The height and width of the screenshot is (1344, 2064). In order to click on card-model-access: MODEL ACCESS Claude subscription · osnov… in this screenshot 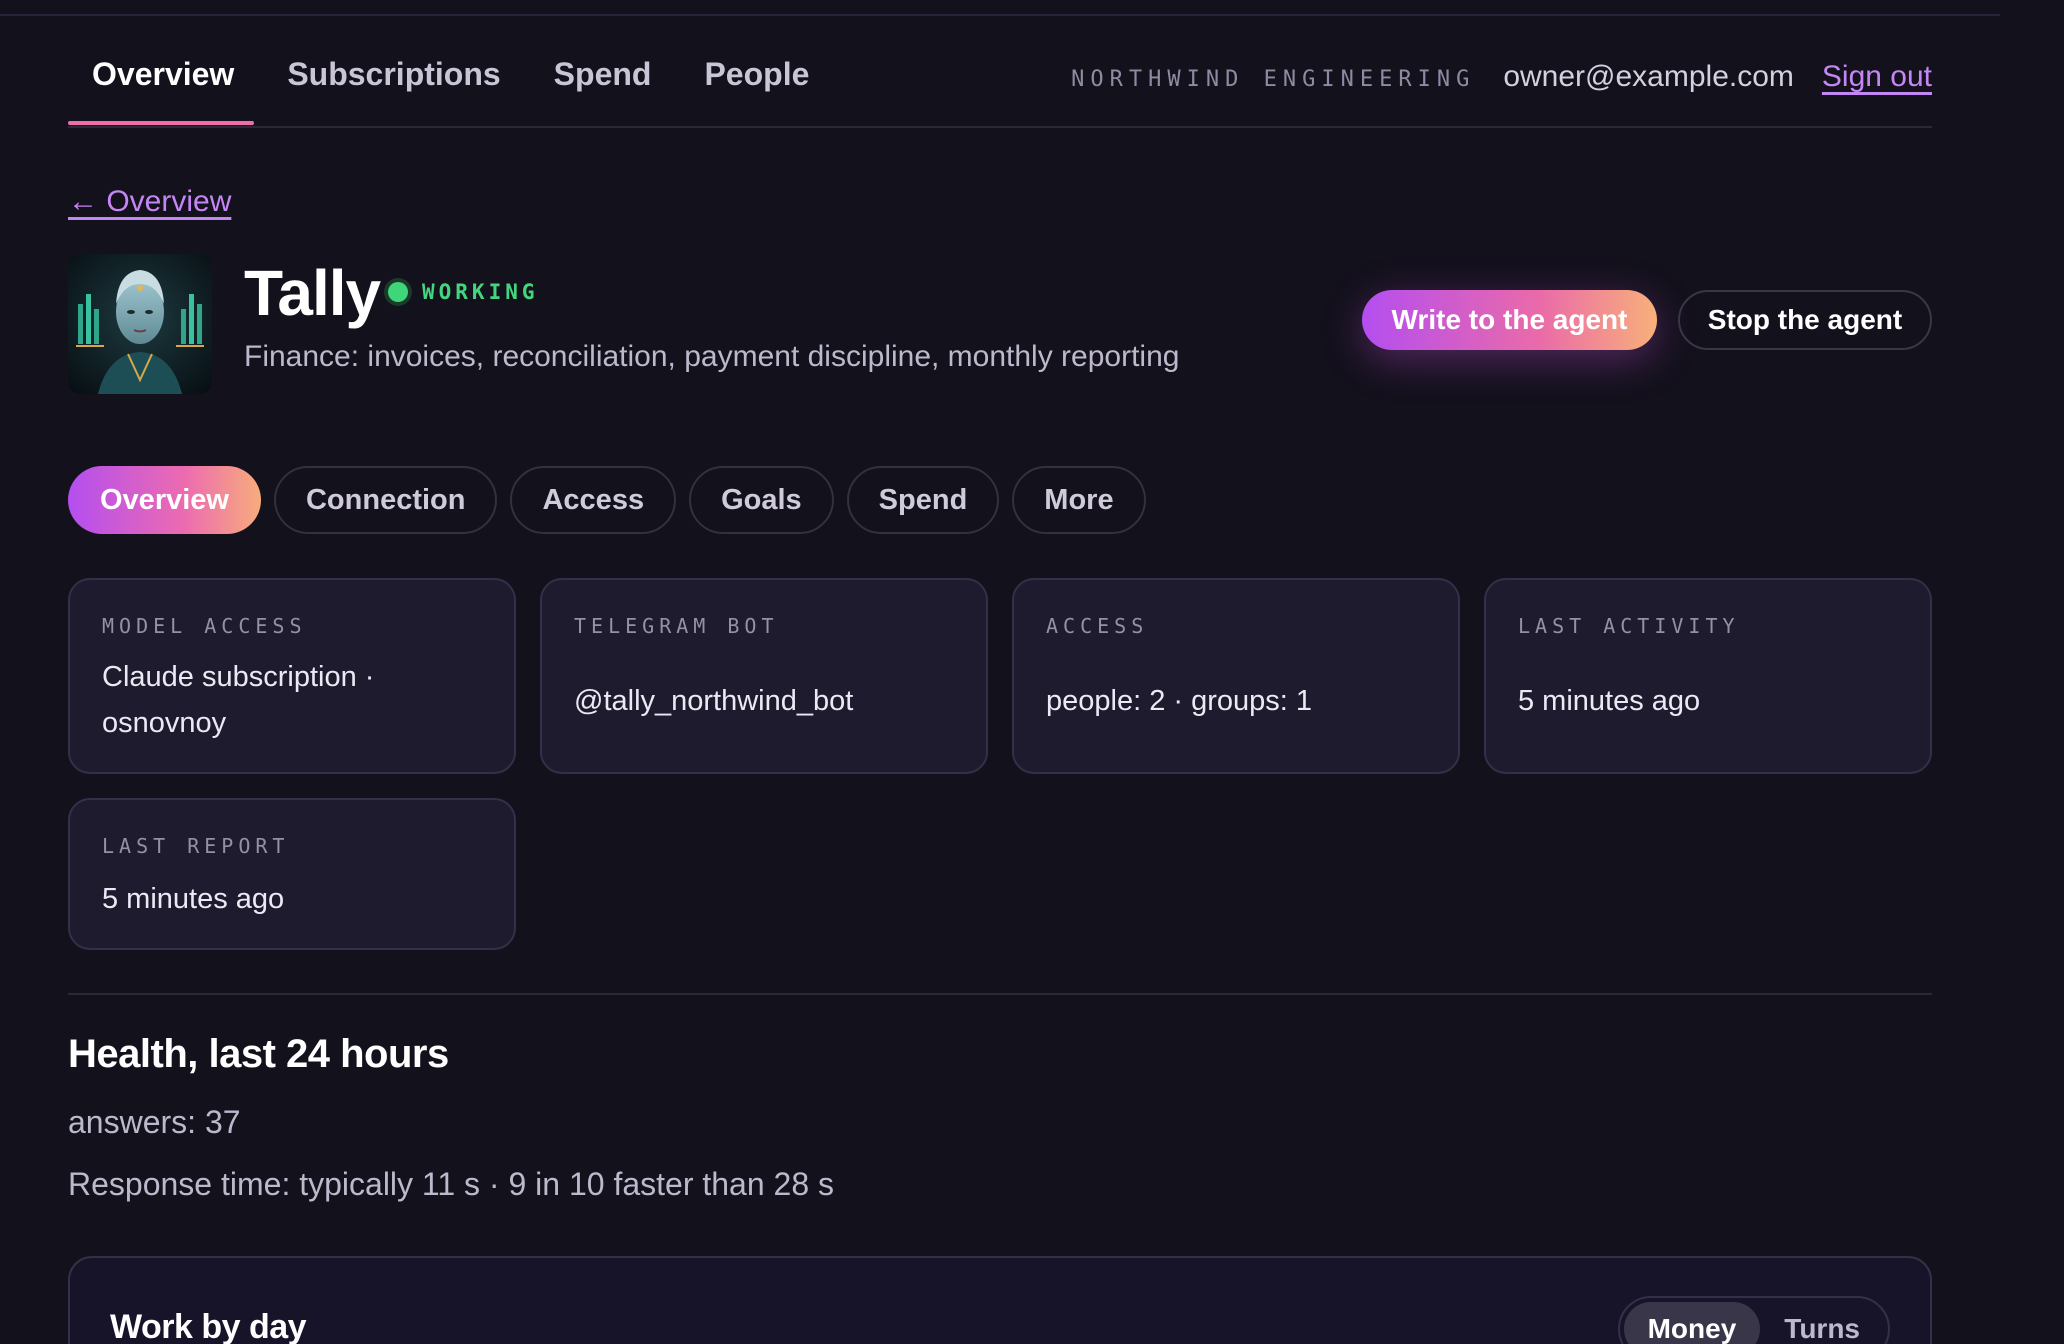, I will do `click(292, 676)`.